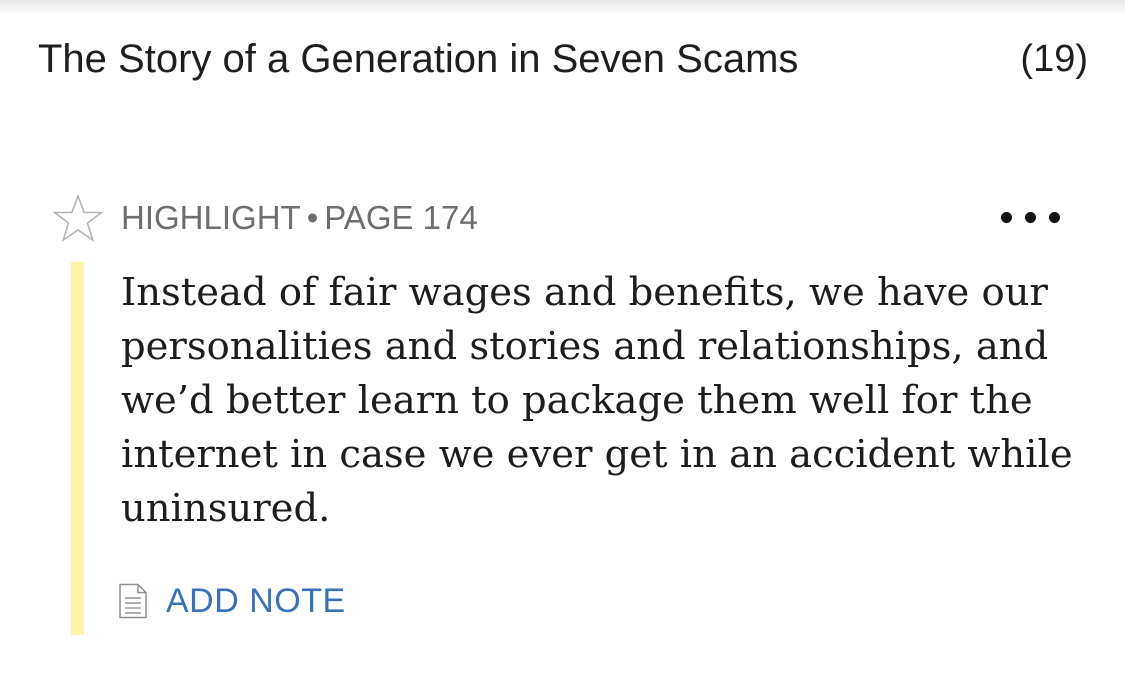  Describe the element at coordinates (562, 7) in the screenshot. I see `top-edge-shadow` at that location.